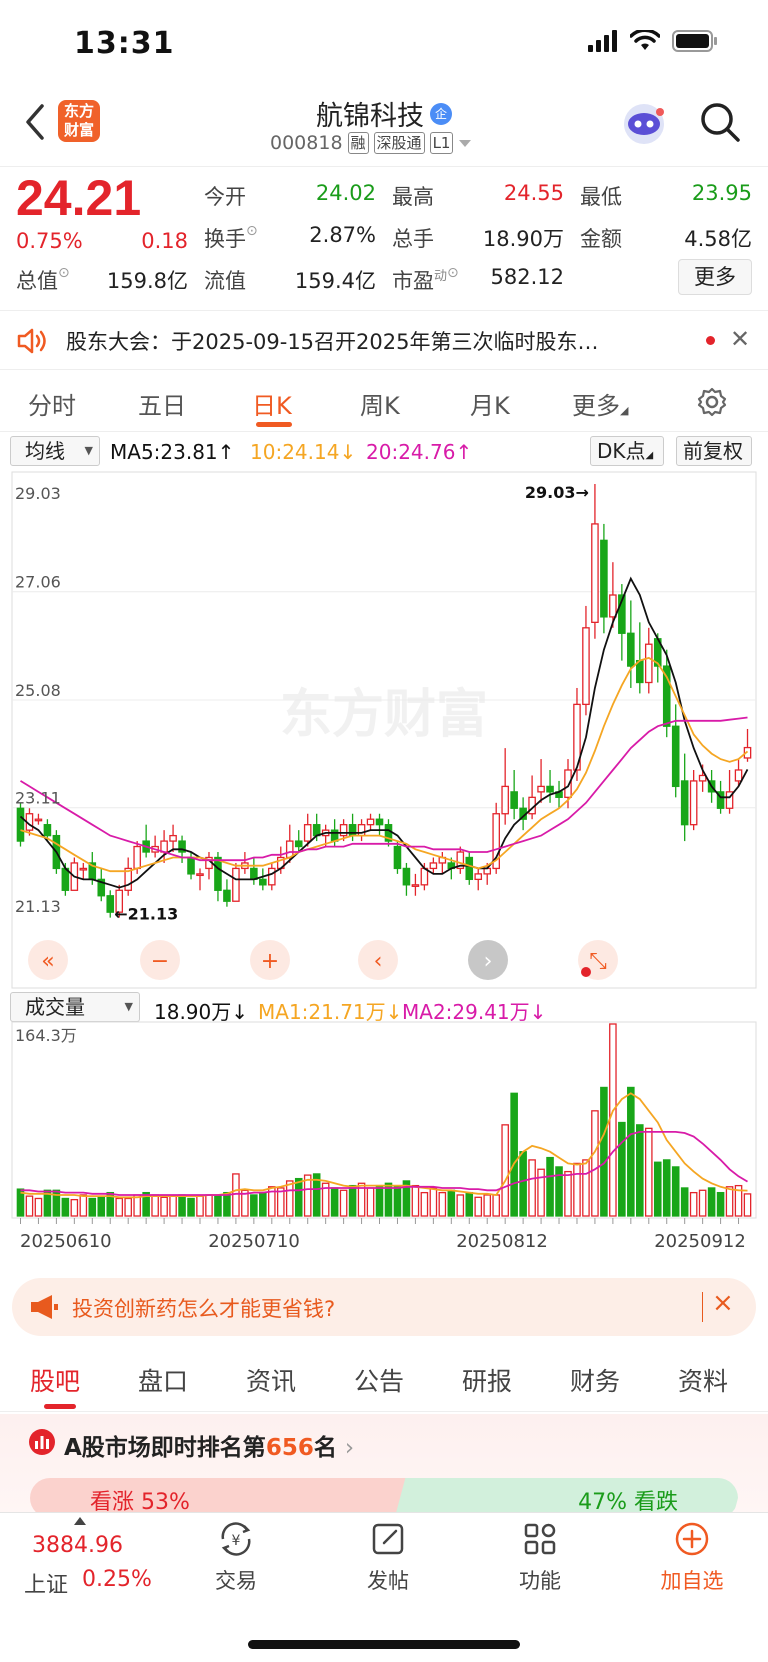 The image size is (768, 1662). What do you see at coordinates (715, 277) in the screenshot?
I see `more-button: 更多` at bounding box center [715, 277].